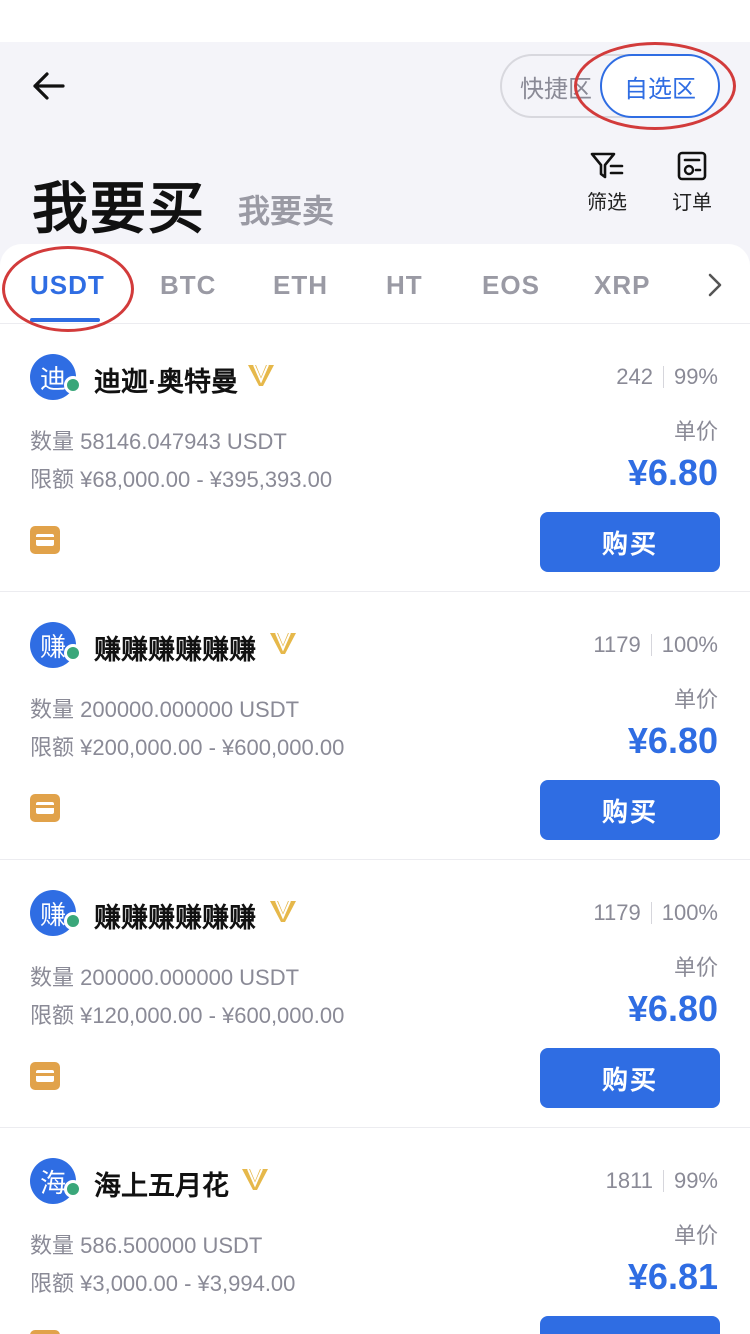  Describe the element at coordinates (511, 285) in the screenshot. I see `tab-eos: EOS` at that location.